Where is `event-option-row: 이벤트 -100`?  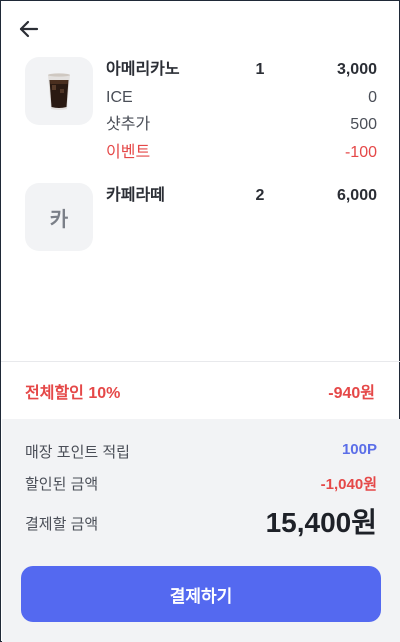 event-option-row: 이벤트 -100 is located at coordinates (241, 153).